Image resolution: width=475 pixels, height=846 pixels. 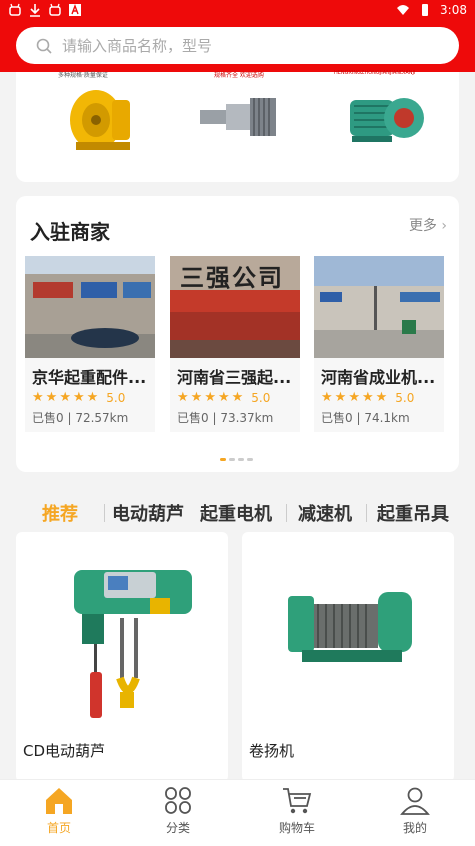 I want to click on nav-profile: 我的, so click(x=415, y=811).